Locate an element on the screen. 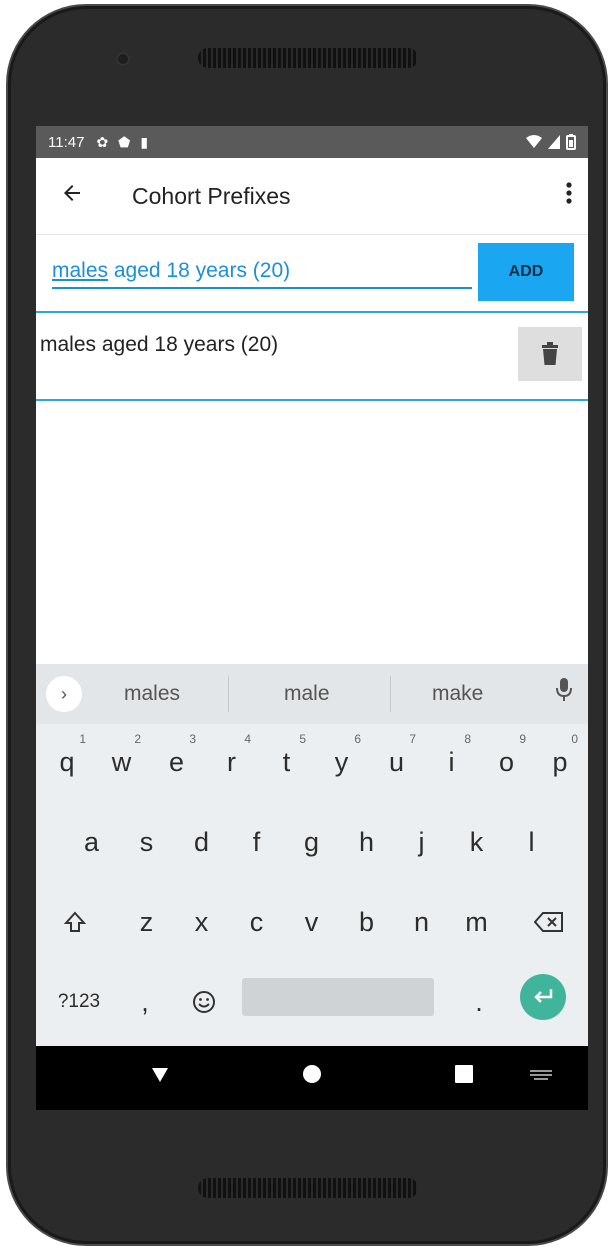 This screenshot has width=614, height=1252. microphone-icon is located at coordinates (564, 692).